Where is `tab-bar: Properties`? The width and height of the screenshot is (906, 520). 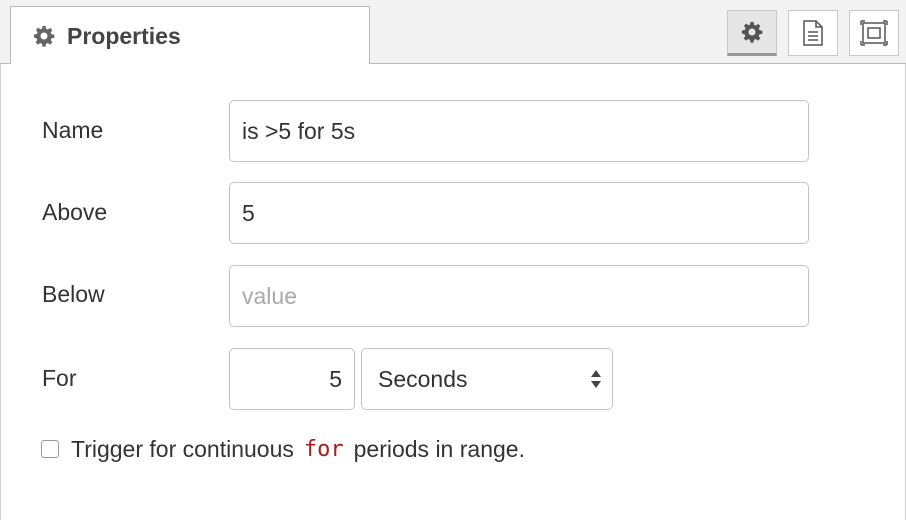
tab-bar: Properties is located at coordinates (453, 32).